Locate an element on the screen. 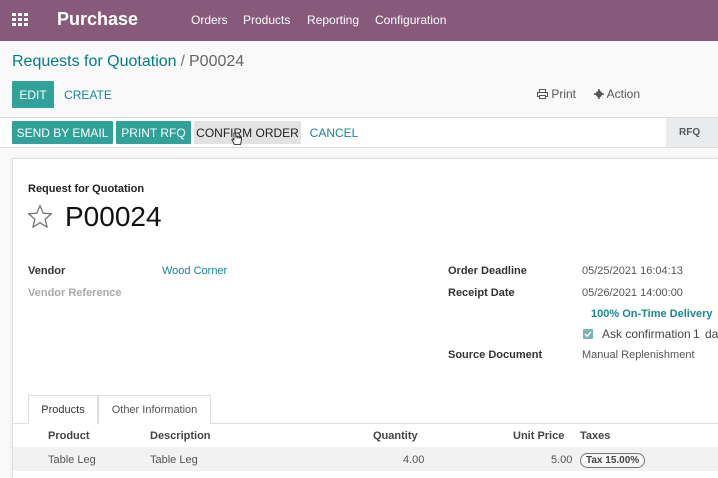 The height and width of the screenshot is (478, 718). action-label: Action is located at coordinates (623, 94).